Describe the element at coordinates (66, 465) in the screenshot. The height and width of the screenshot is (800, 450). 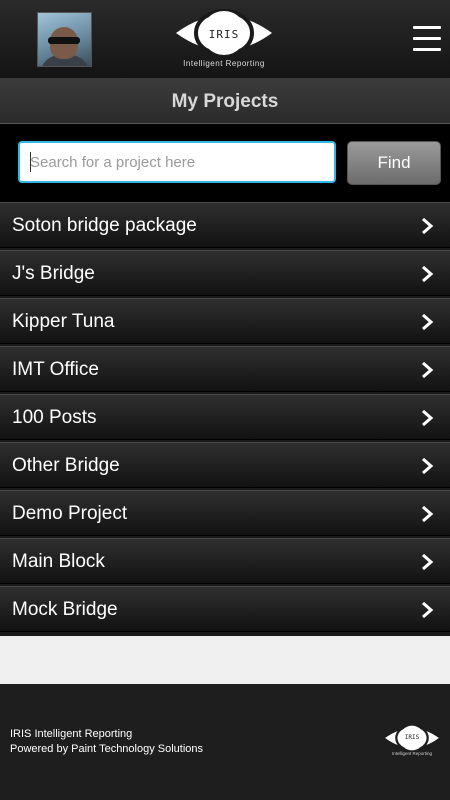
I see `project-label: Other Bridge` at that location.